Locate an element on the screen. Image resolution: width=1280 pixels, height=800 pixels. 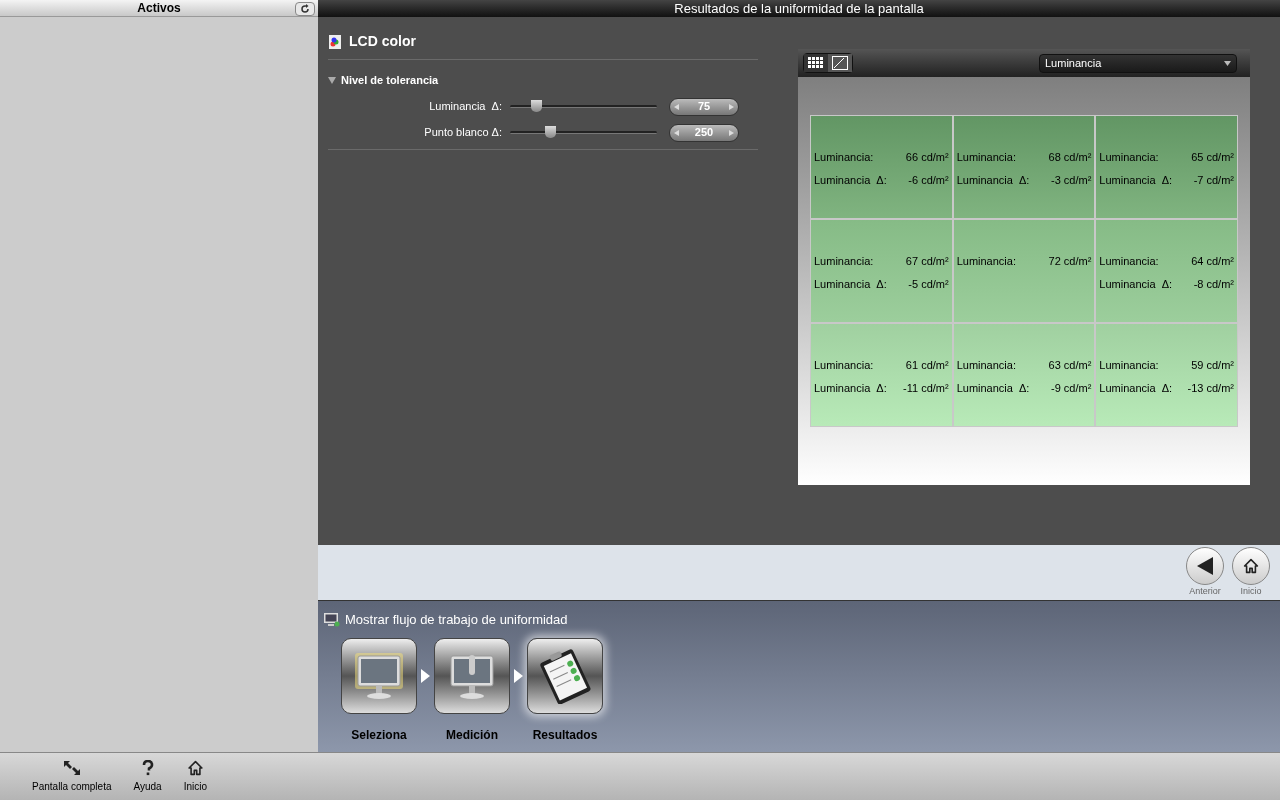
line-chart-icon is located at coordinates (840, 63).